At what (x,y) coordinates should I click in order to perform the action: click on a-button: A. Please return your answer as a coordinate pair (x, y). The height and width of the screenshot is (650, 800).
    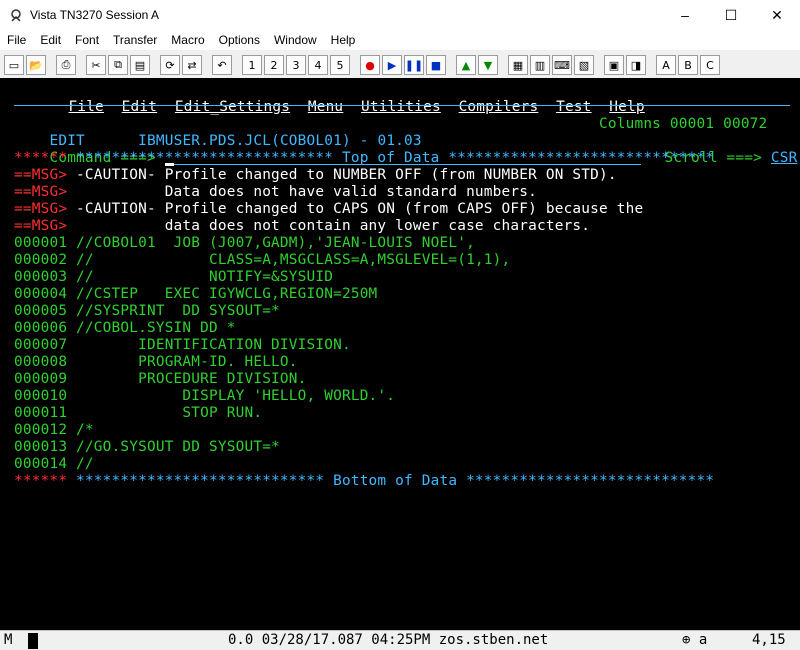
    Looking at the image, I should click on (666, 65).